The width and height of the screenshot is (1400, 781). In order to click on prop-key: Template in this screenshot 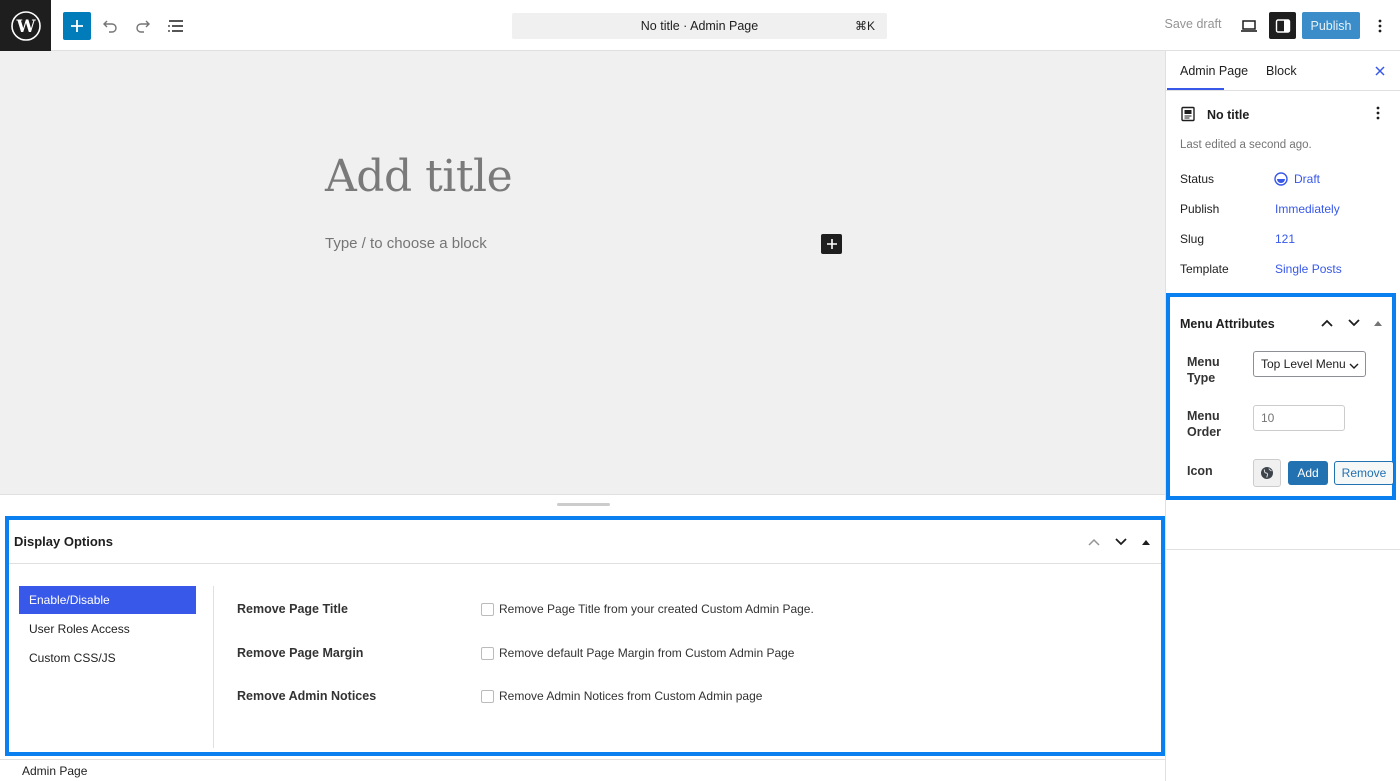, I will do `click(1204, 269)`.